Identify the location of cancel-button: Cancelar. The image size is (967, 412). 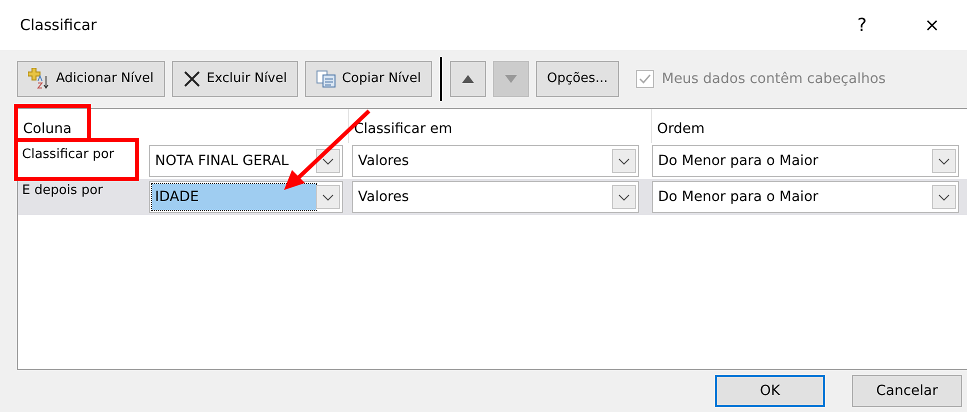
(907, 391).